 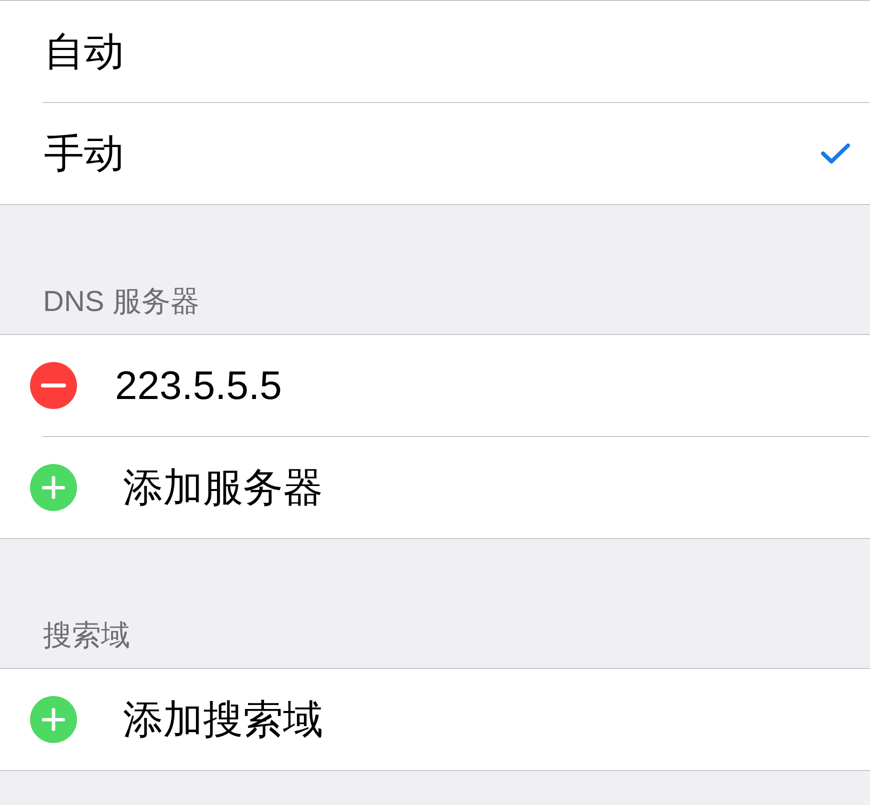 I want to click on section-header: 搜索域, so click(x=86, y=636).